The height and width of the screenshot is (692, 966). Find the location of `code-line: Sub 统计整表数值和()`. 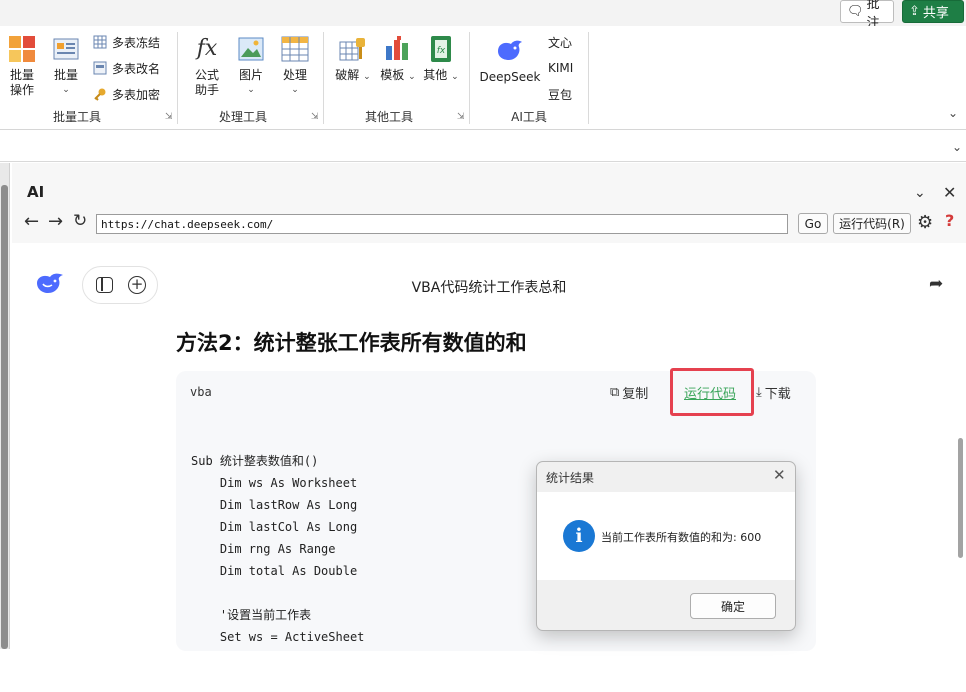

code-line: Sub 统计整表数值和() is located at coordinates (255, 461).